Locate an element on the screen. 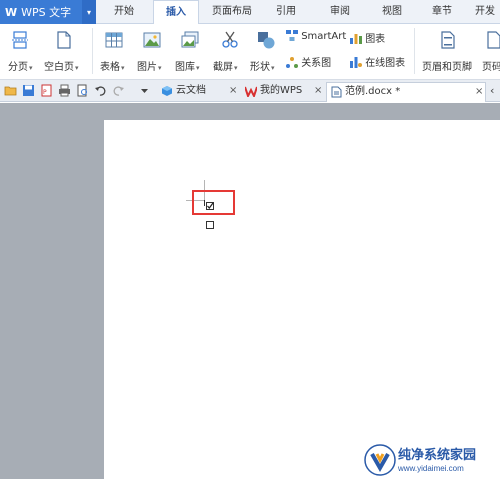 This screenshot has width=500, height=479. gallery-icon is located at coordinates (190, 40).